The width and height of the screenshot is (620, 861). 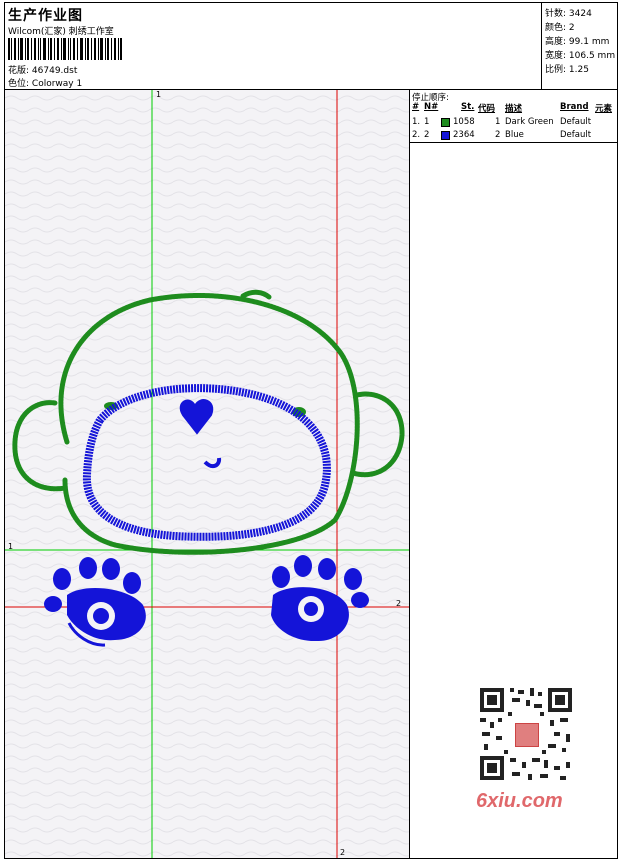 What do you see at coordinates (567, 70) in the screenshot?
I see `stat-scale: 比例: 1.25` at bounding box center [567, 70].